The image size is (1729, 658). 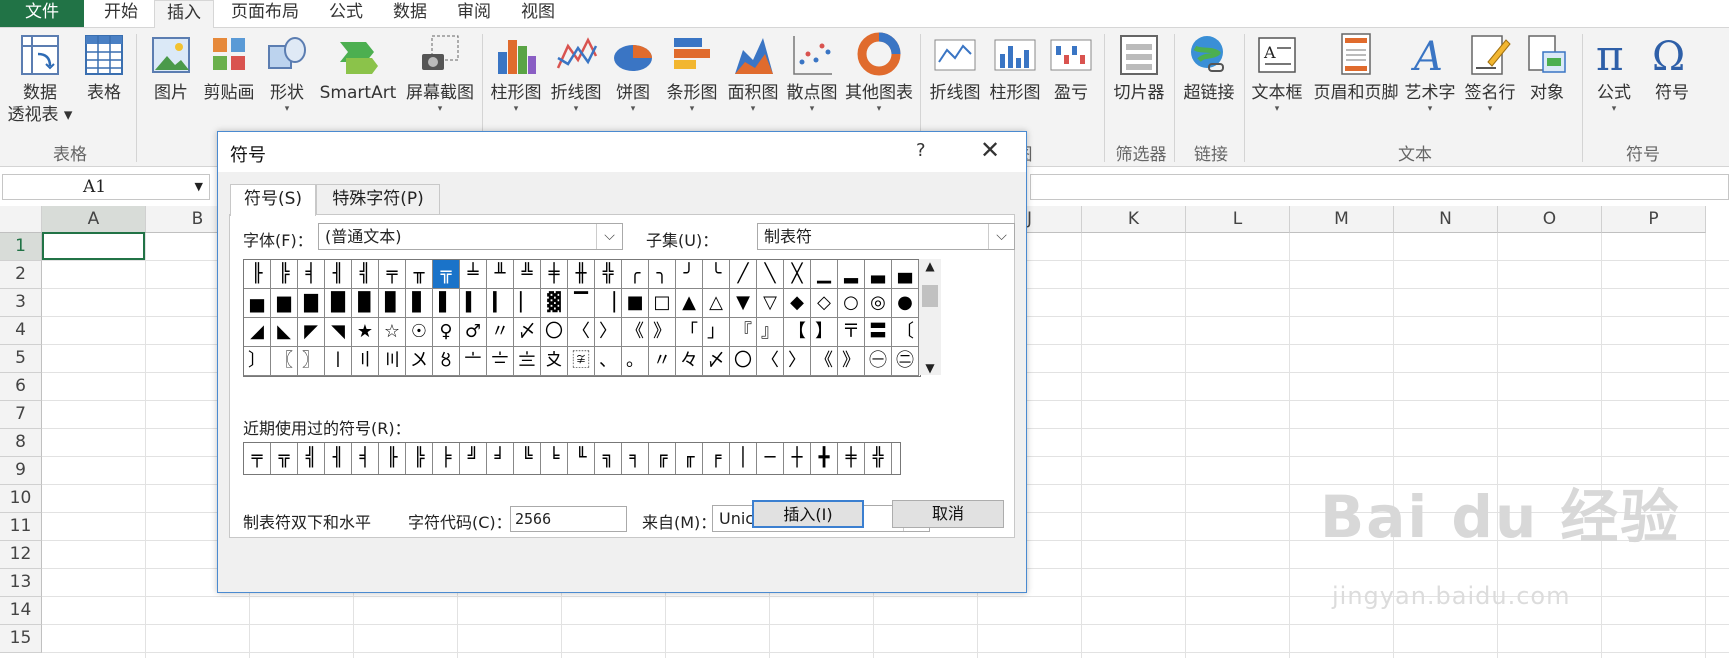 What do you see at coordinates (446, 303) in the screenshot?
I see `symbol-cell: ▌` at bounding box center [446, 303].